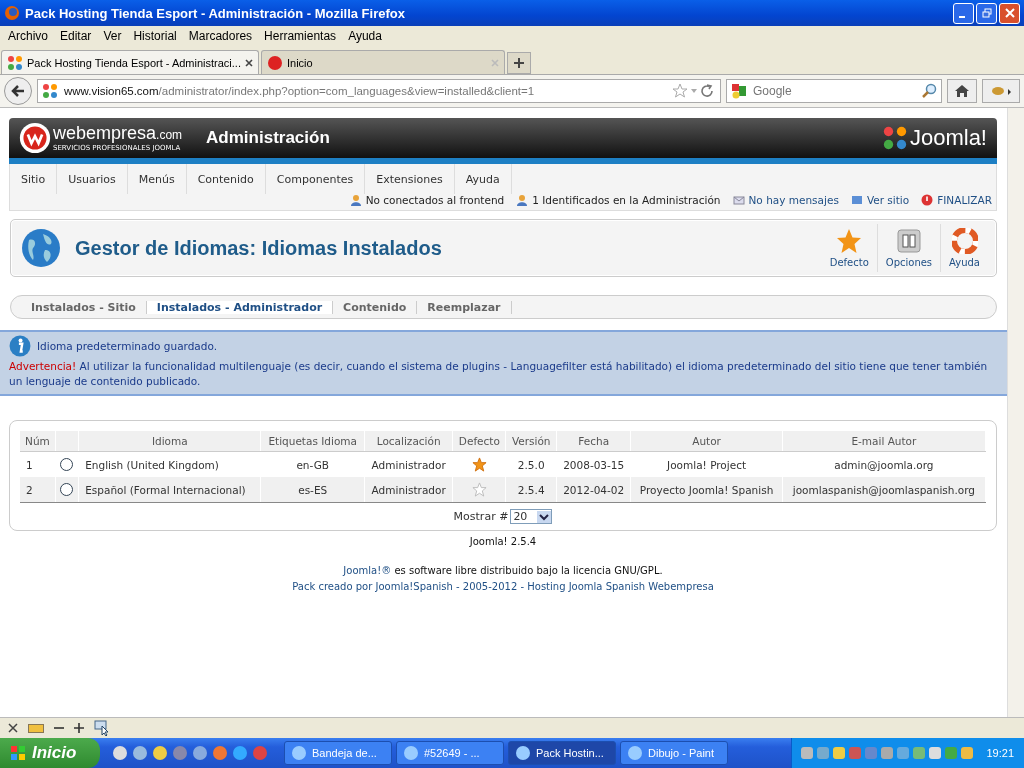  I want to click on toolbar-button: Defecto, so click(849, 248).